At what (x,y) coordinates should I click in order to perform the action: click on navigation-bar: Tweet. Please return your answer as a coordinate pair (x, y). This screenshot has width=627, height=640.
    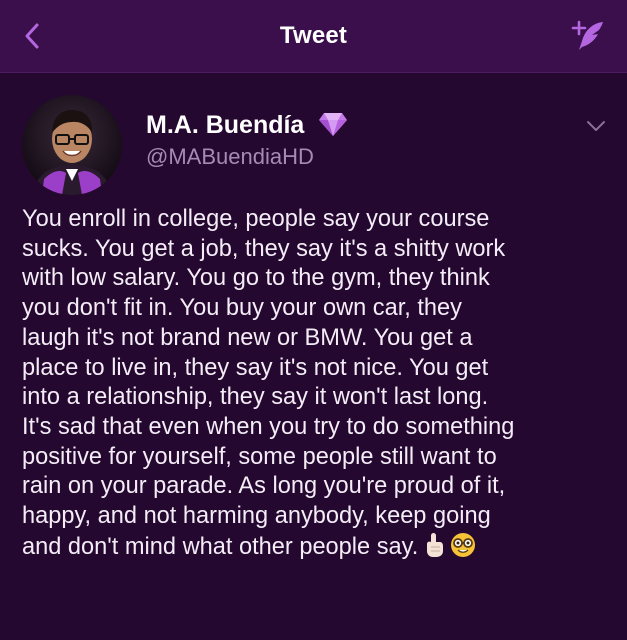
    Looking at the image, I should click on (313, 36).